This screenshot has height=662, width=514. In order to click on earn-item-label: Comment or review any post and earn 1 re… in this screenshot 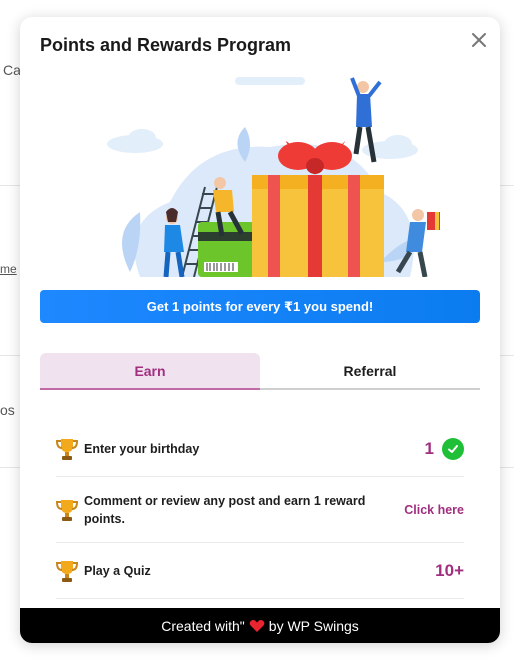, I will do `click(225, 509)`.